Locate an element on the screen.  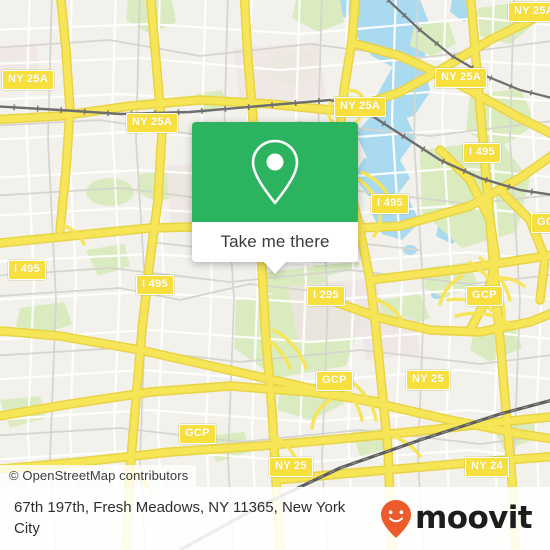
moovit-logo: moovit is located at coordinates (457, 519).